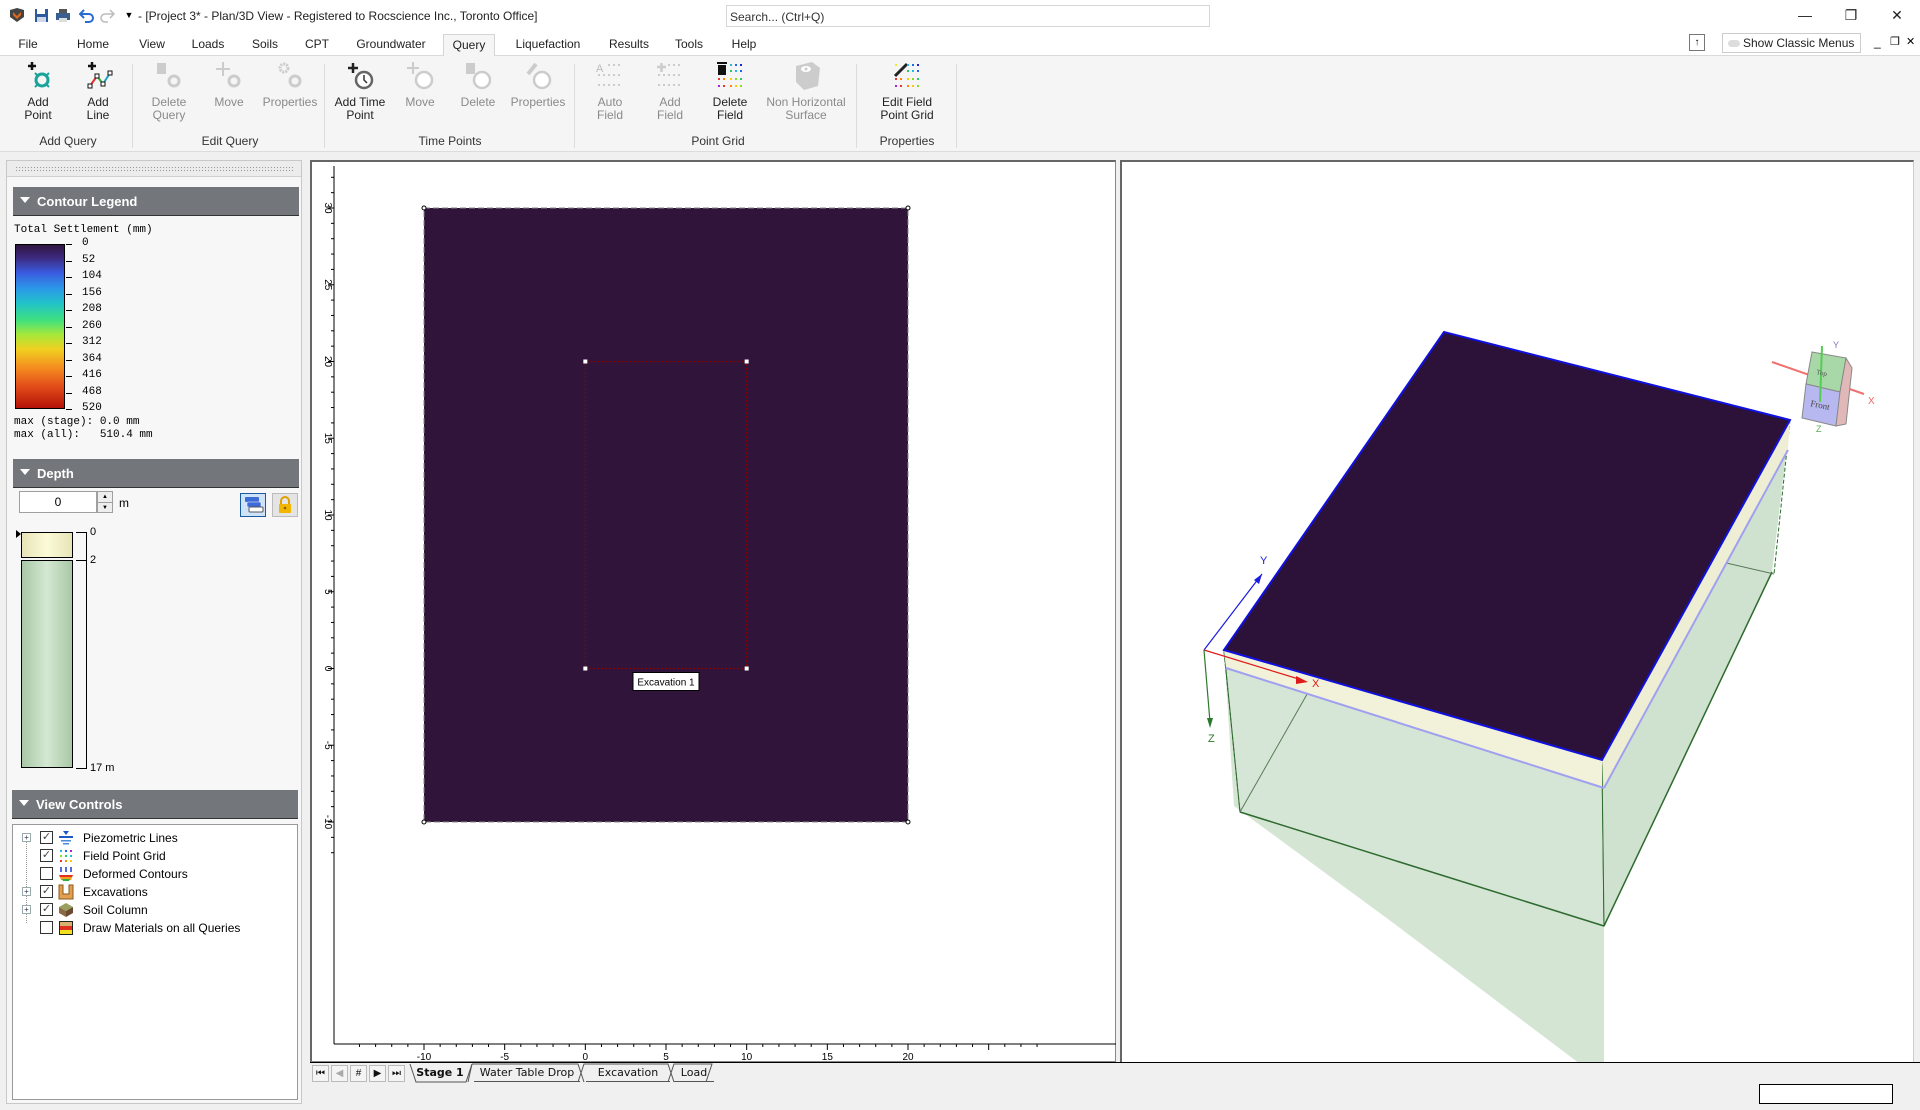 The height and width of the screenshot is (1110, 1920). What do you see at coordinates (629, 45) in the screenshot?
I see `tab-results: Results` at bounding box center [629, 45].